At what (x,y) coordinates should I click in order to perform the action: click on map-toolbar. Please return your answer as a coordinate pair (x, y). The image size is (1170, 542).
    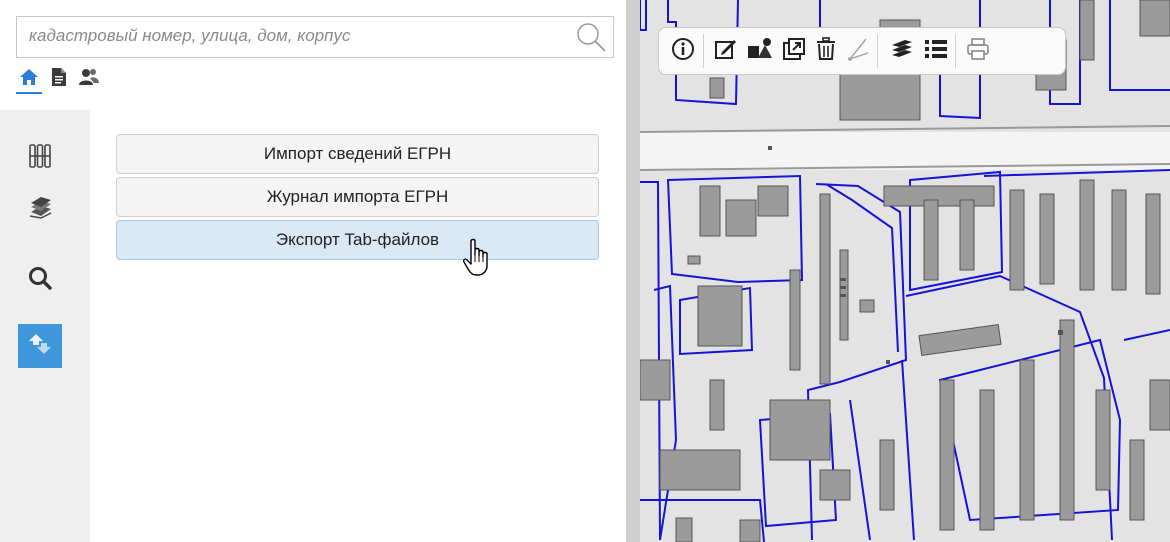
    Looking at the image, I should click on (862, 51).